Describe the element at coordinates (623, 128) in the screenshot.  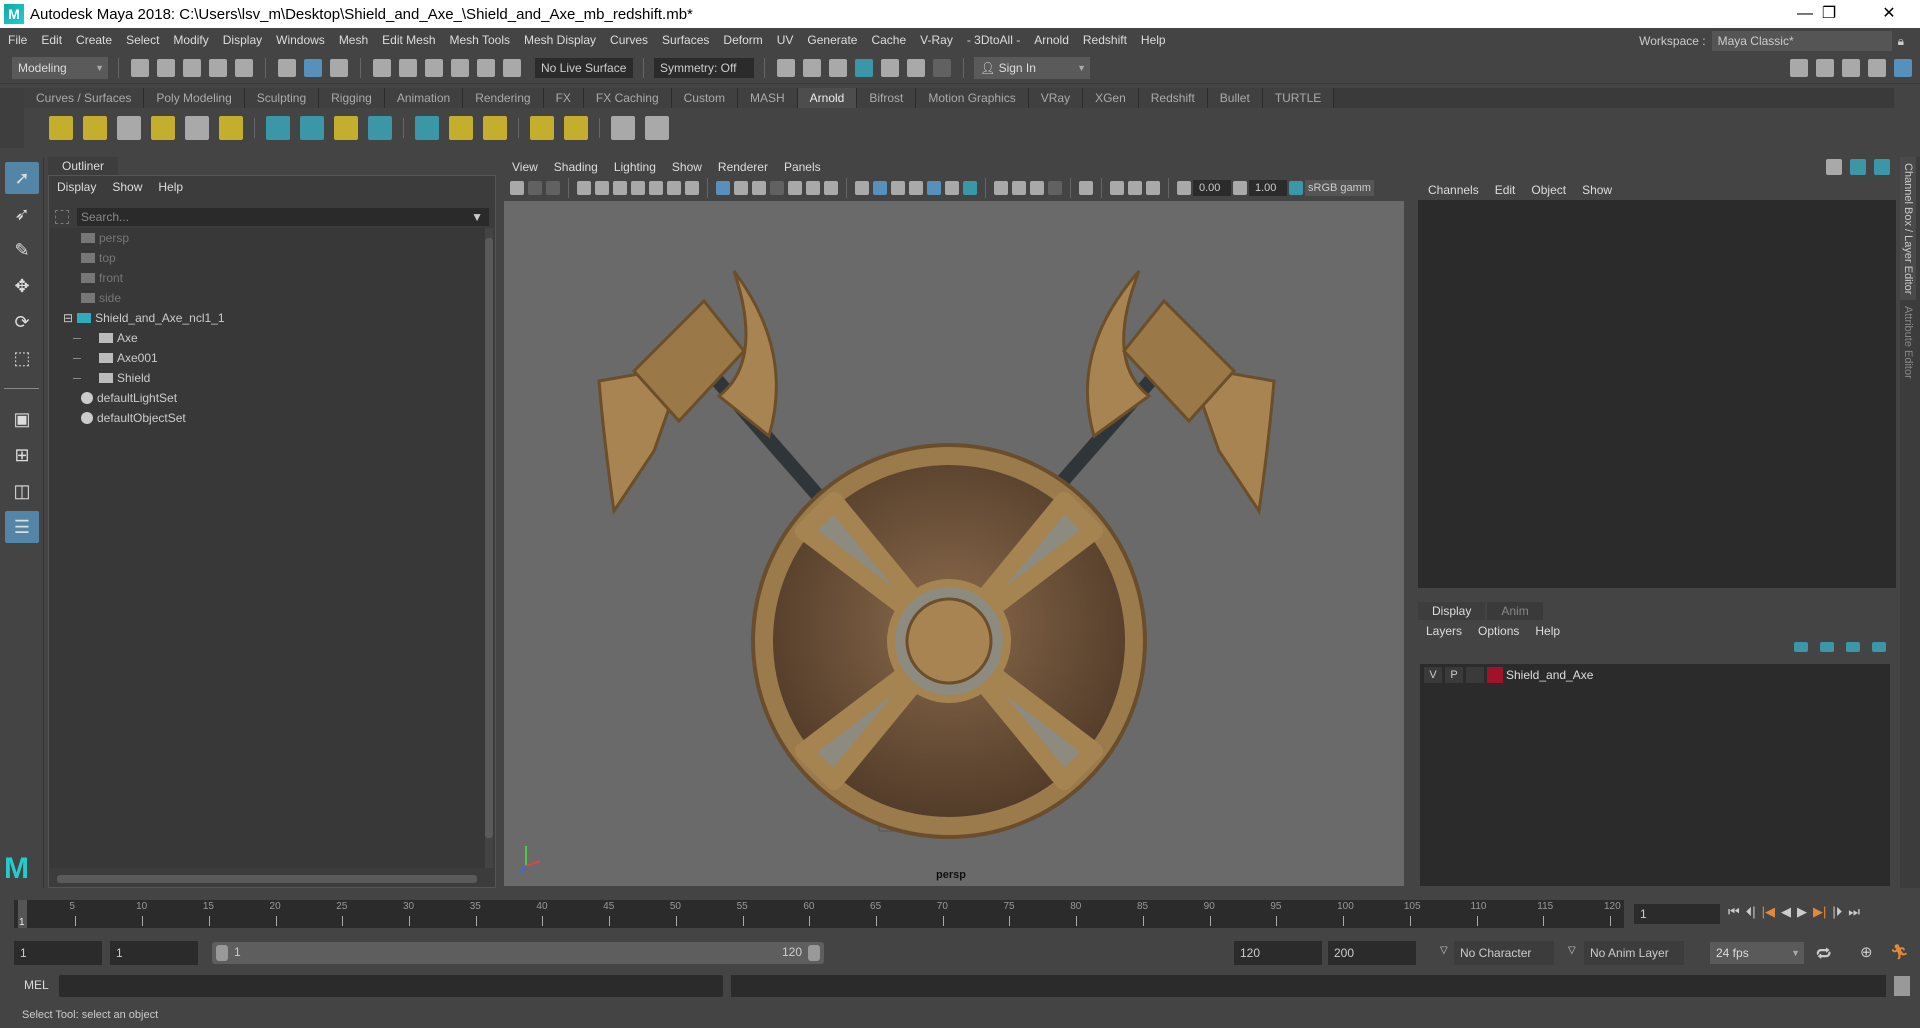
I see `render-view-eye-icon` at that location.